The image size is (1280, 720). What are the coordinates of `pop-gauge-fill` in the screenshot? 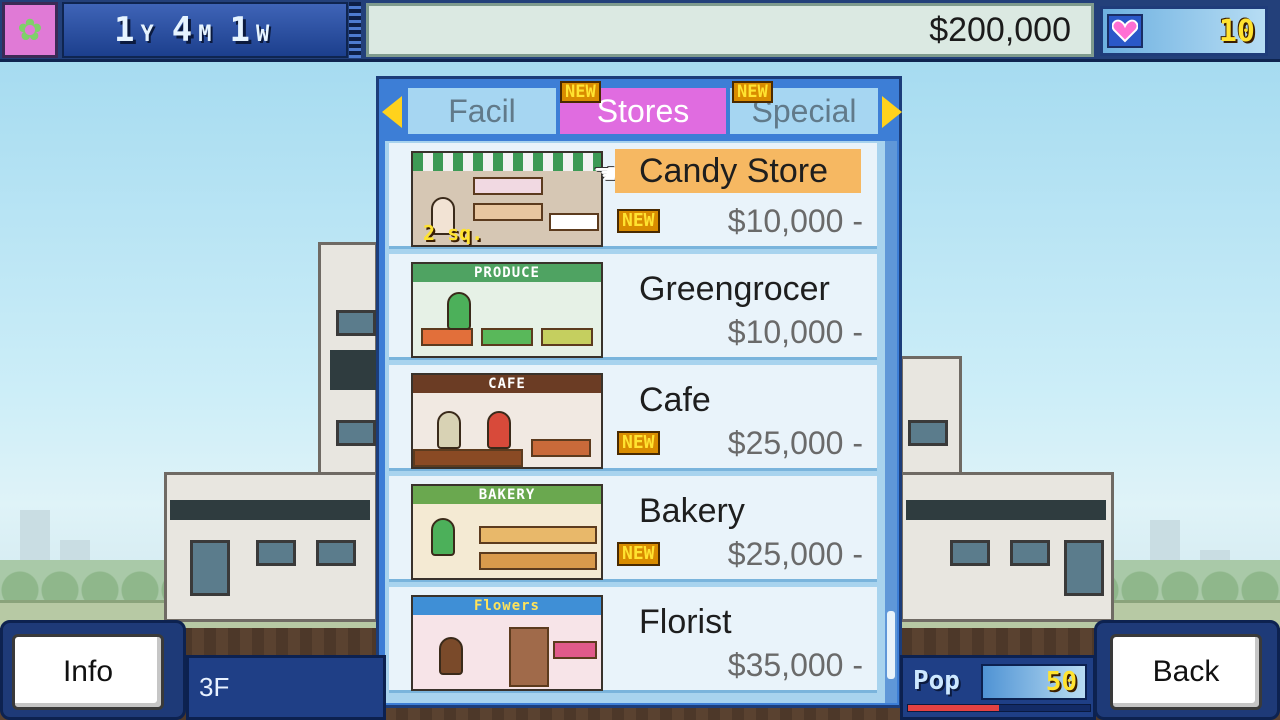 It's located at (953, 708).